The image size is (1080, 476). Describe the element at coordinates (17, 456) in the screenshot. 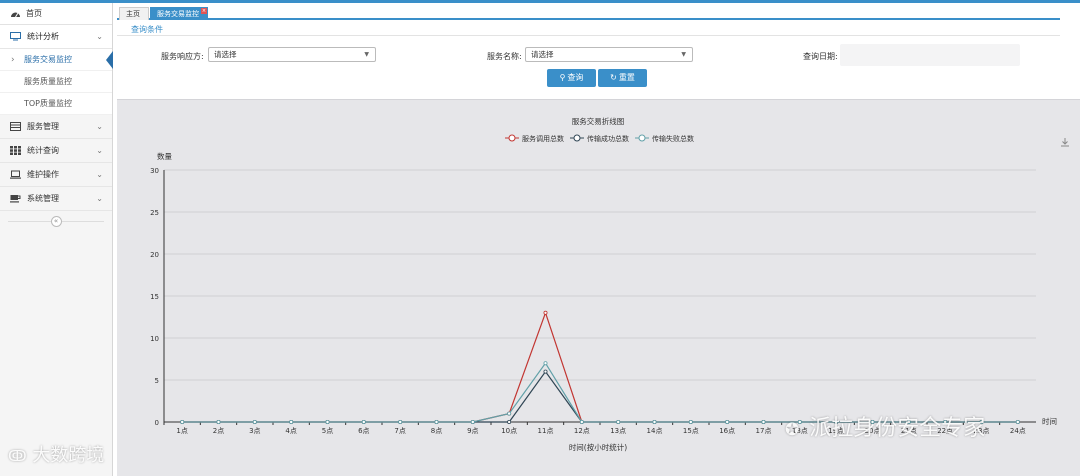

I see `watermark-logo-icon: ↂ` at that location.